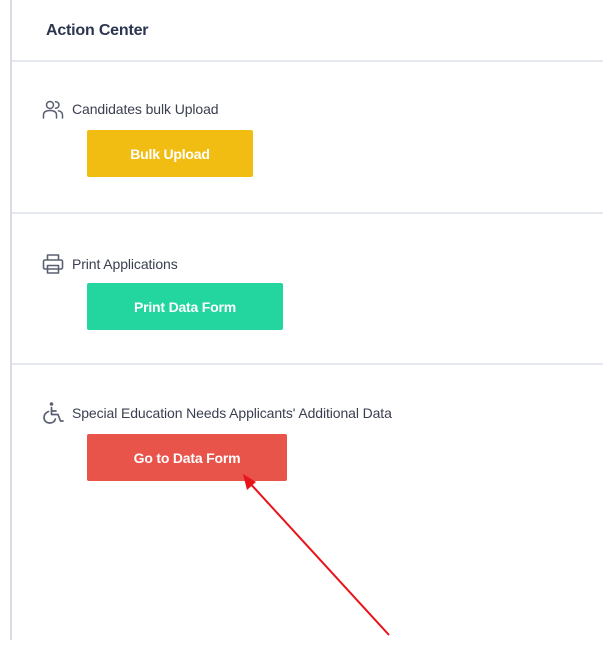 This screenshot has height=647, width=603. I want to click on section-label: Print Applications, so click(125, 264).